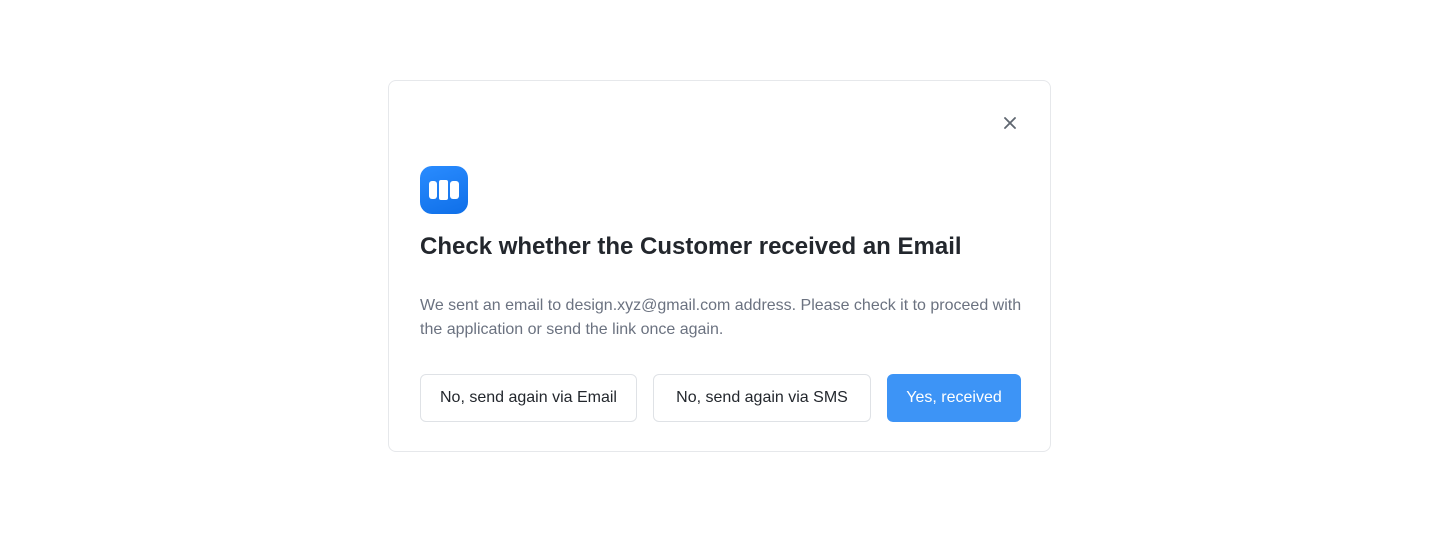 The image size is (1440, 534). I want to click on confirm-received-button: Yes, received, so click(954, 398).